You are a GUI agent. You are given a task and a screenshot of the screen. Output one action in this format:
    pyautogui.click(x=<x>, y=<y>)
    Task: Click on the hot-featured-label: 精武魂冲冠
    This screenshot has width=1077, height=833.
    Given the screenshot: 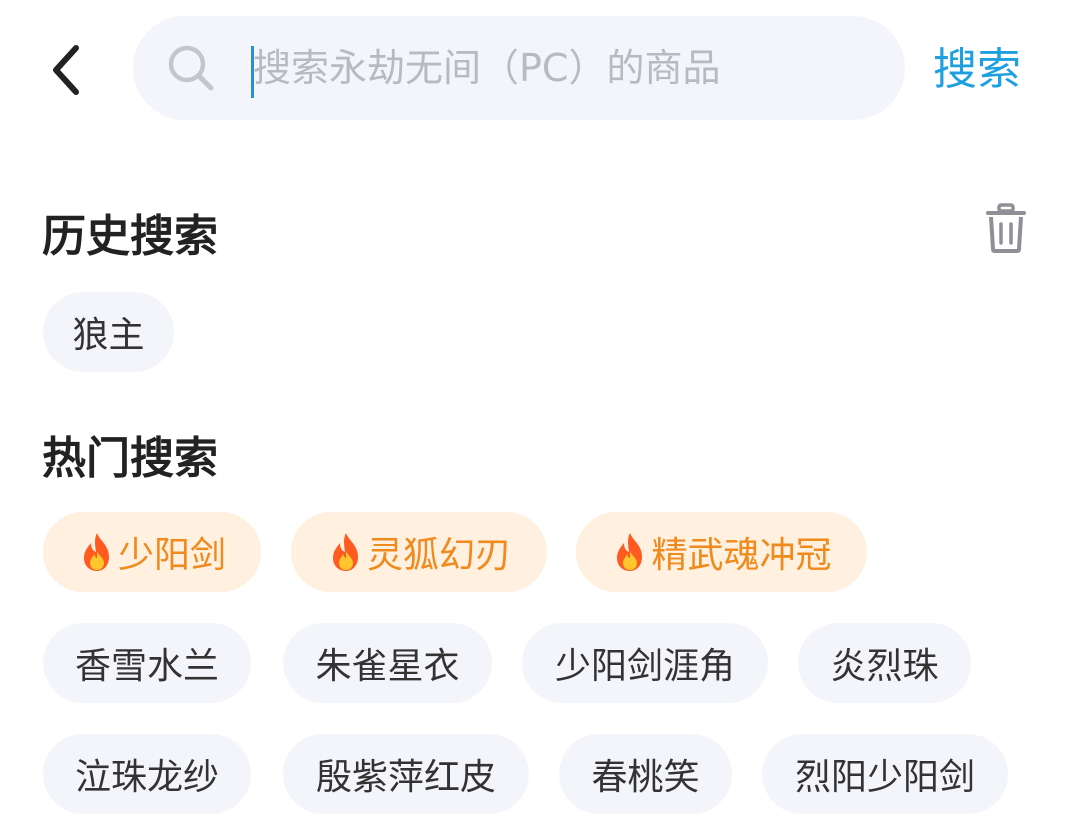 What is the action you would take?
    pyautogui.click(x=741, y=555)
    